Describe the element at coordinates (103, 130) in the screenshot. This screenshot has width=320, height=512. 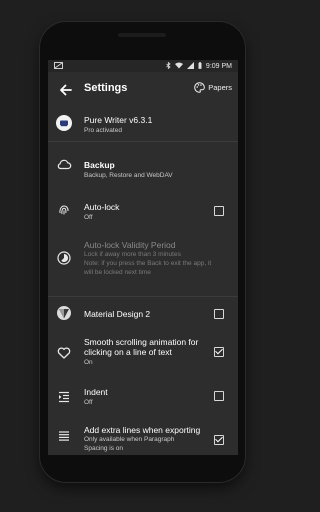
I see `version-subtitle: Pro activated` at that location.